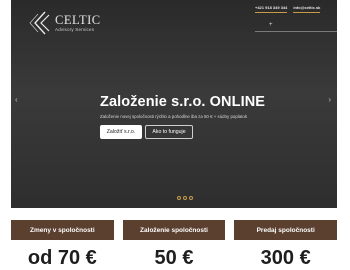 The image size is (350, 270). Describe the element at coordinates (62, 230) in the screenshot. I see `service-card-title: Zmeny v spoločnosti` at that location.